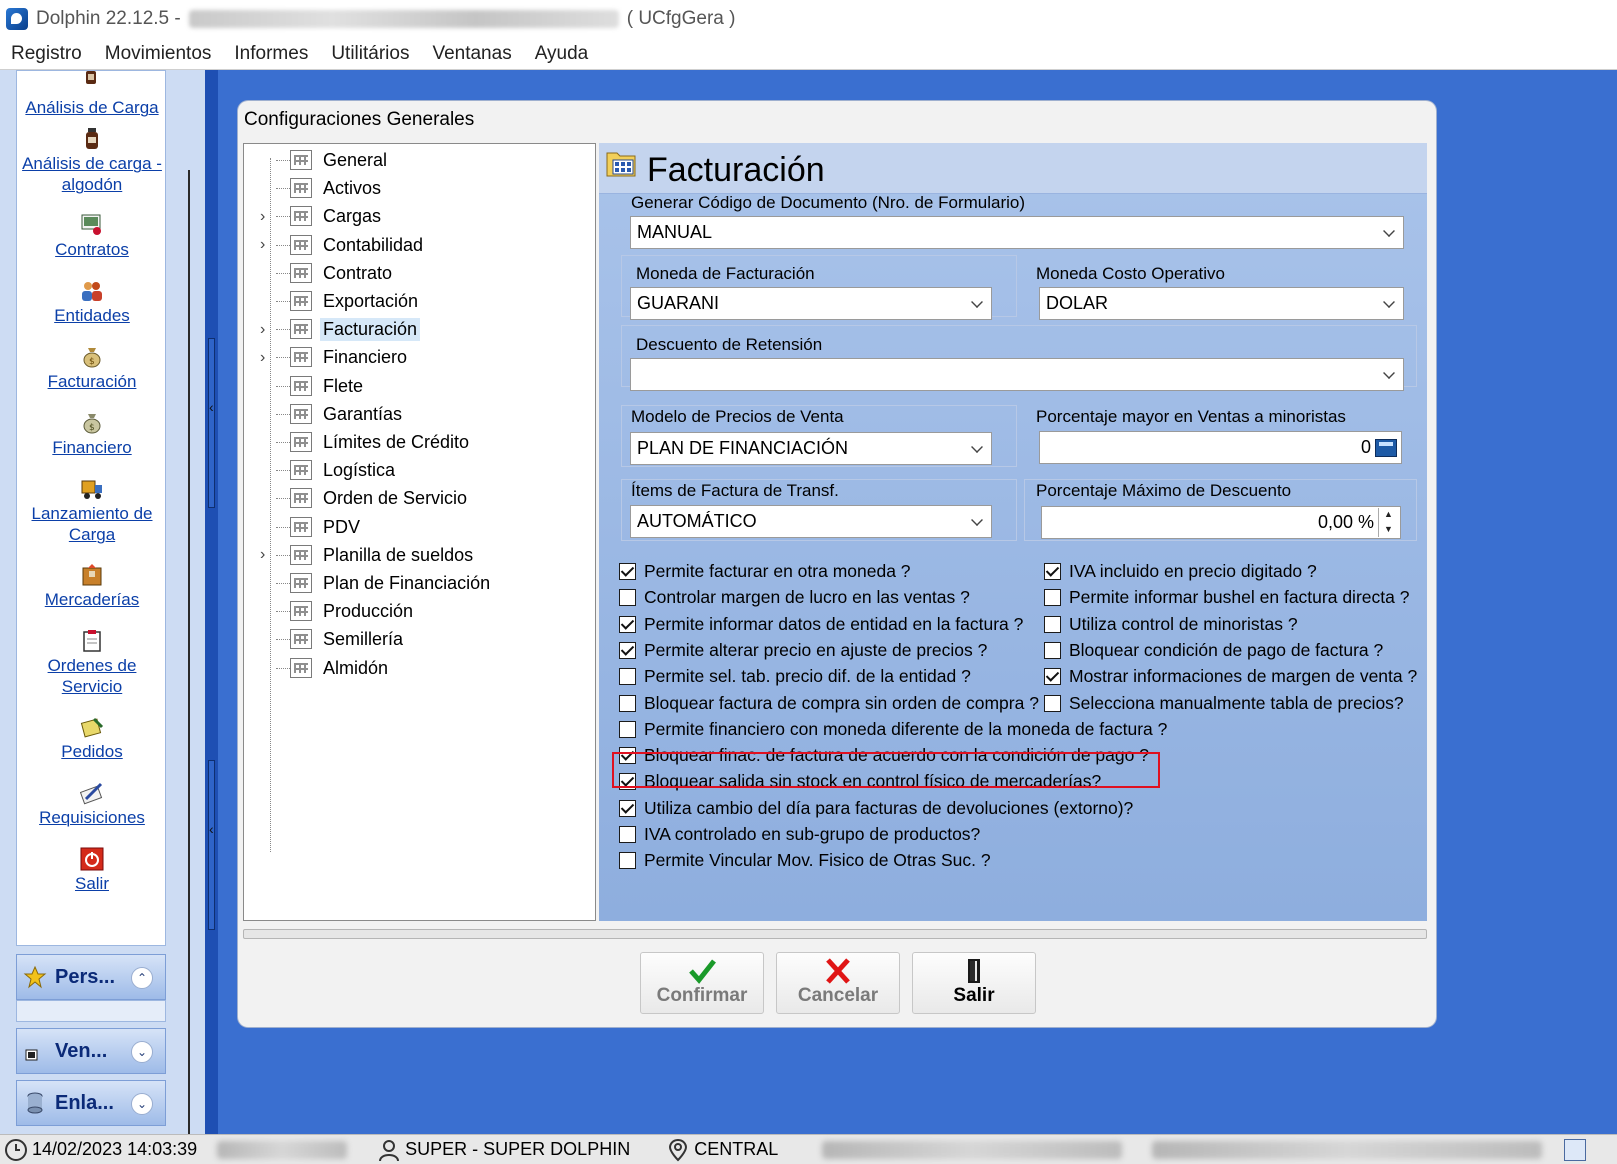  Describe the element at coordinates (621, 164) in the screenshot. I see `folder-grid-icon` at that location.